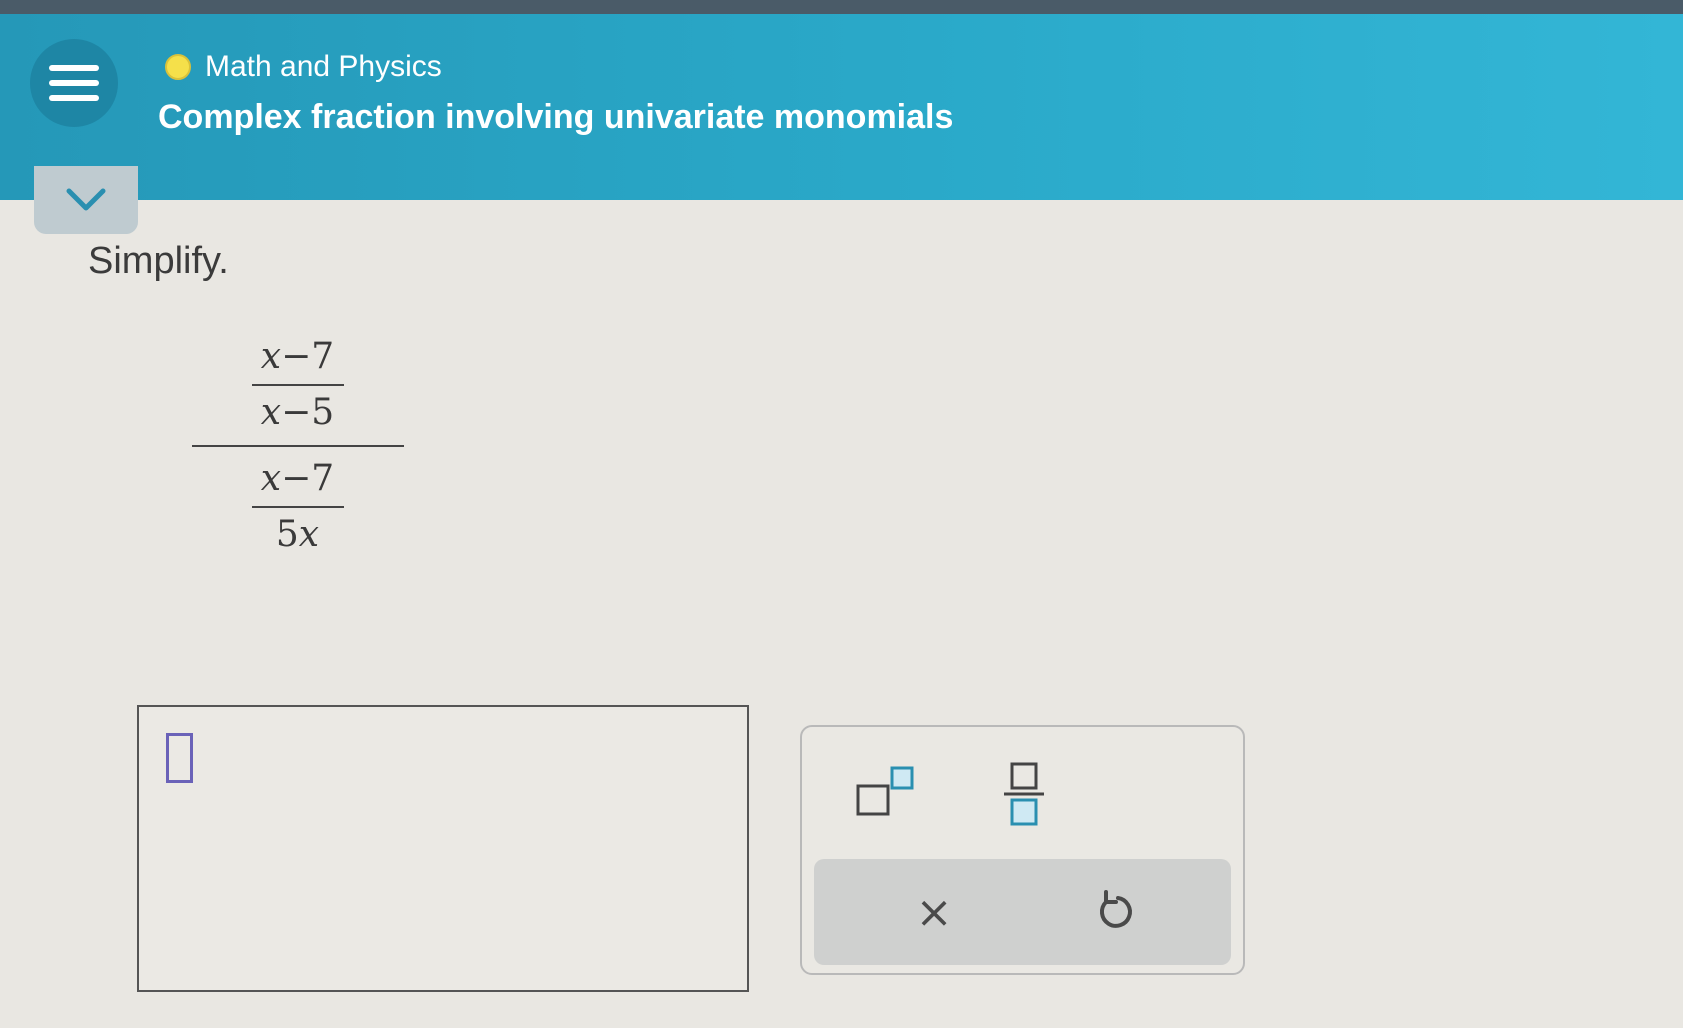 This screenshot has width=1683, height=1028. I want to click on bottom-fraction-denominator: 5x, so click(297, 534).